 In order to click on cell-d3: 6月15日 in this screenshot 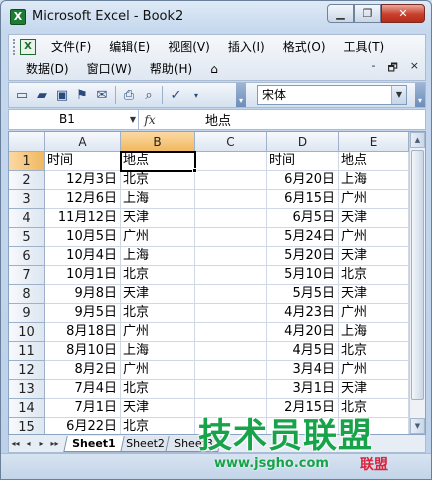, I will do `click(303, 199)`.